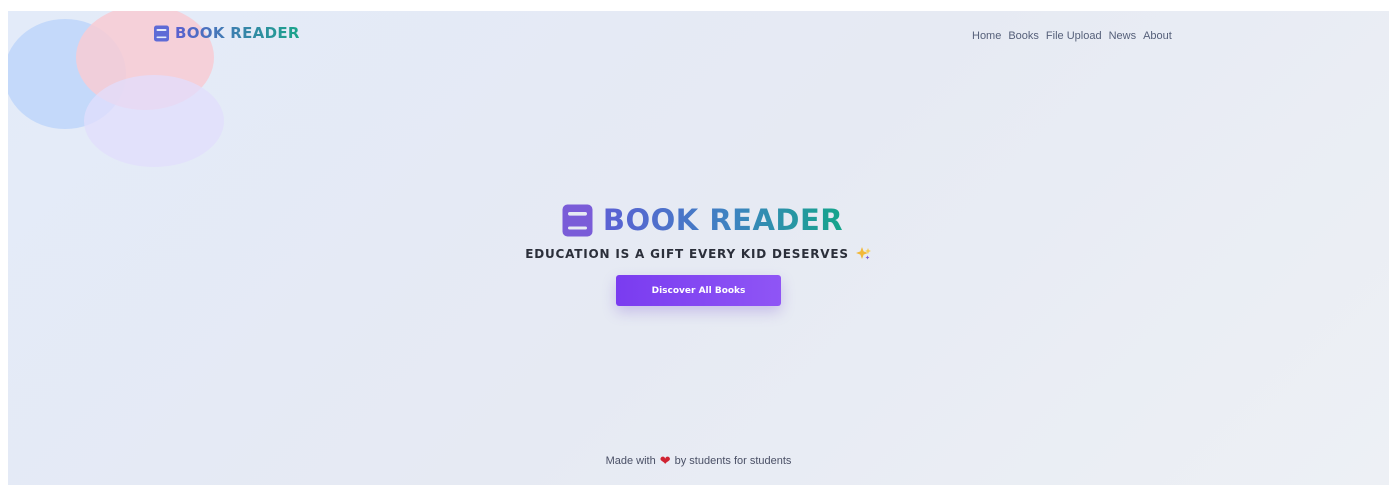 The width and height of the screenshot is (1389, 496). Describe the element at coordinates (1123, 36) in the screenshot. I see `nav-link-news: News` at that location.